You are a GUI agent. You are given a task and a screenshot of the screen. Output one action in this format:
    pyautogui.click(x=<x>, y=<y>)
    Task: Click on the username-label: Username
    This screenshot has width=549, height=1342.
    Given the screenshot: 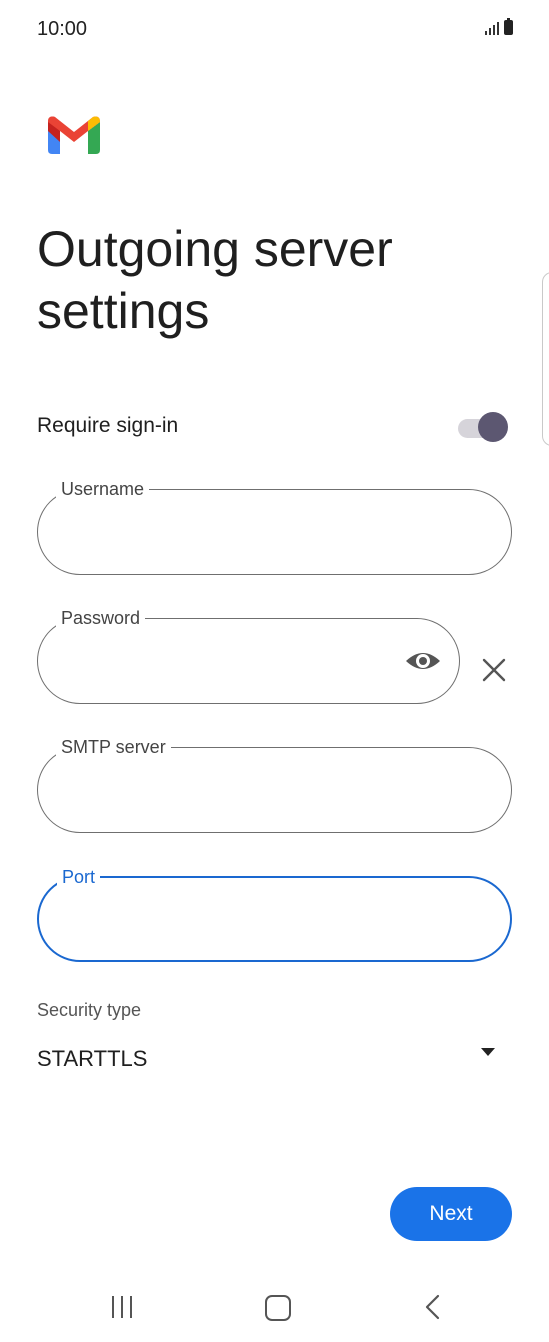 What is the action you would take?
    pyautogui.click(x=103, y=489)
    